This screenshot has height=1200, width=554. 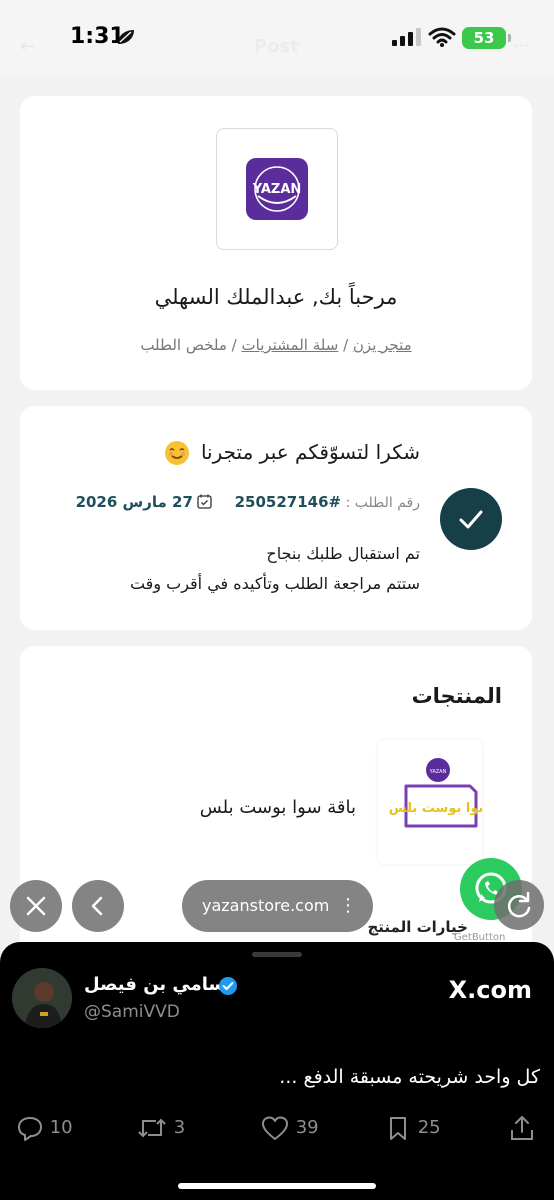 What do you see at coordinates (30, 1129) in the screenshot?
I see `reply-icon` at bounding box center [30, 1129].